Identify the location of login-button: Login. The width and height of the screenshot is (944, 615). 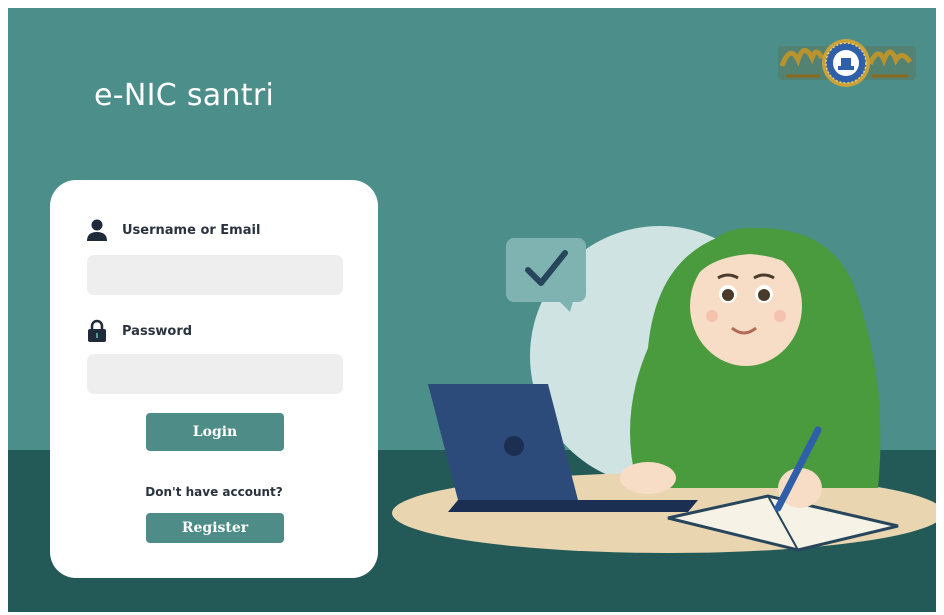
(215, 432).